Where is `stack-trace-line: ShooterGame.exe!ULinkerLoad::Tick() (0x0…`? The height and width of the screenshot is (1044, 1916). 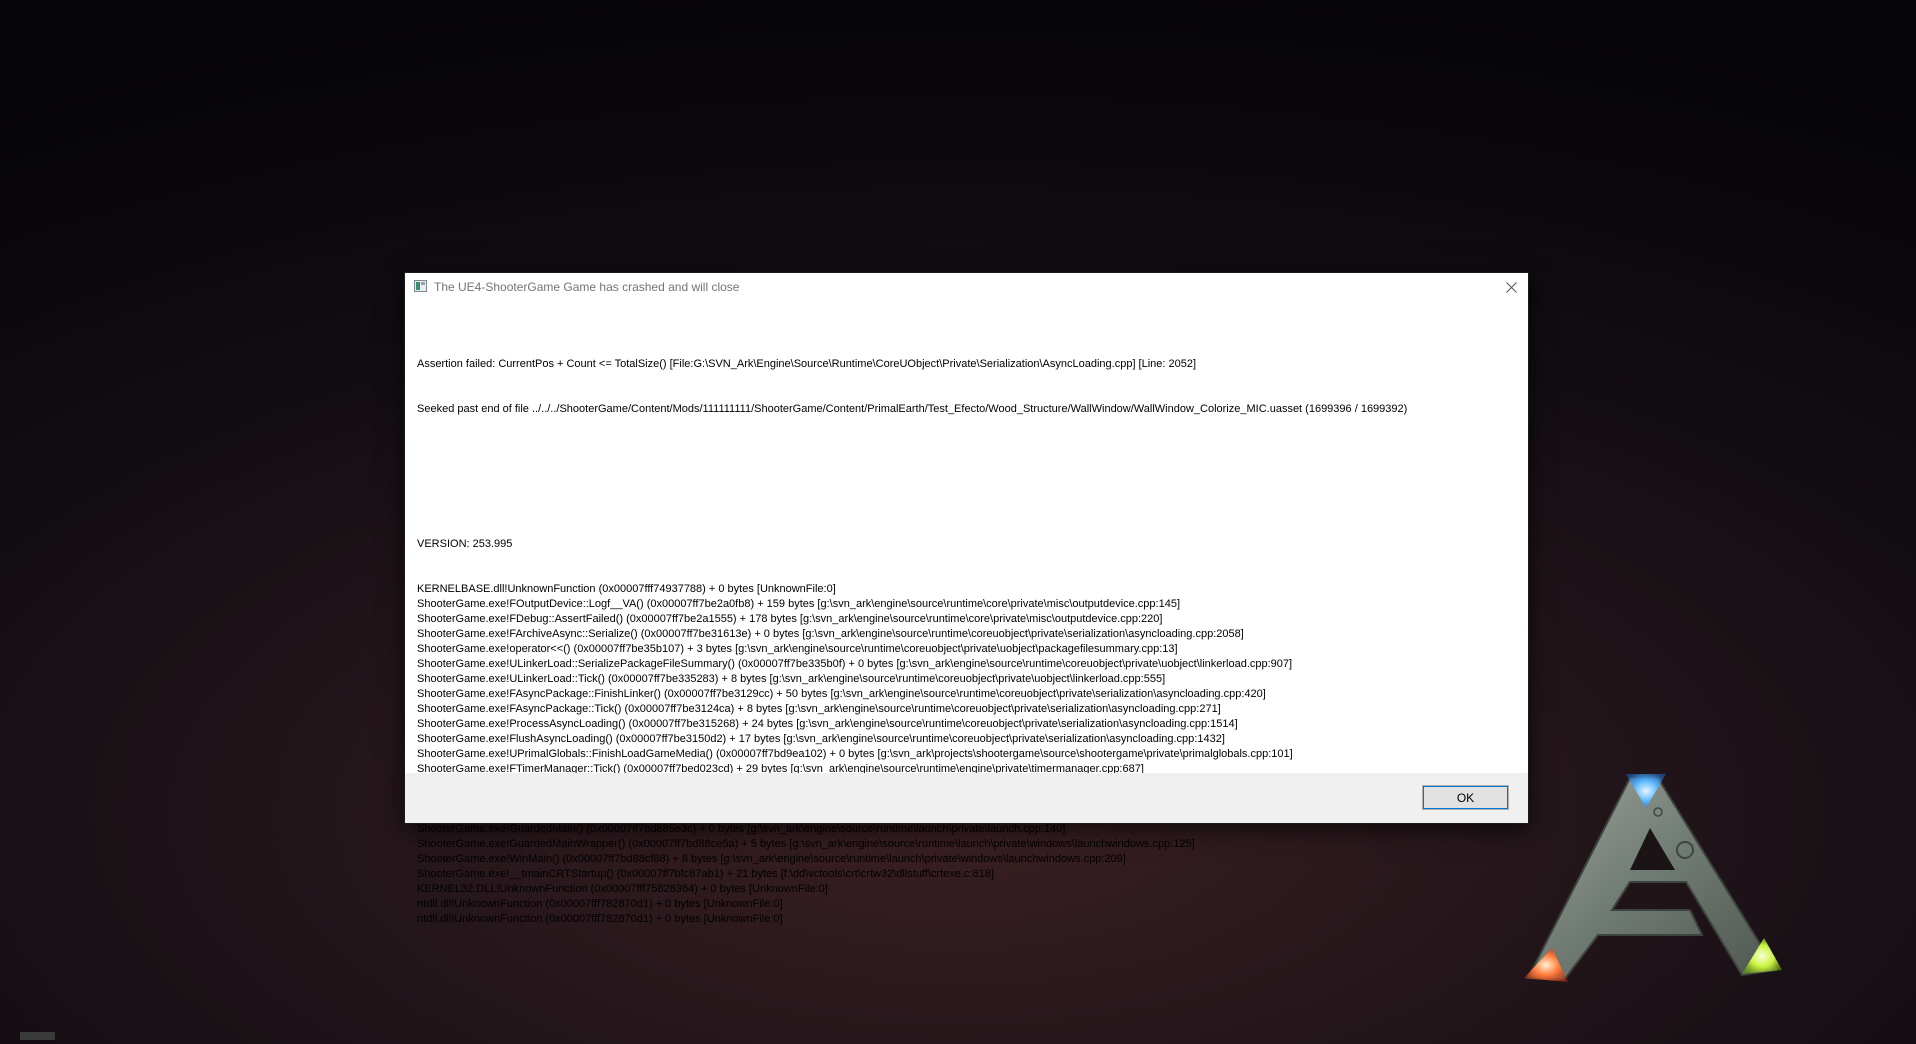
stack-trace-line: ShooterGame.exe!ULinkerLoad::Tick() (0x0… is located at coordinates (791, 679).